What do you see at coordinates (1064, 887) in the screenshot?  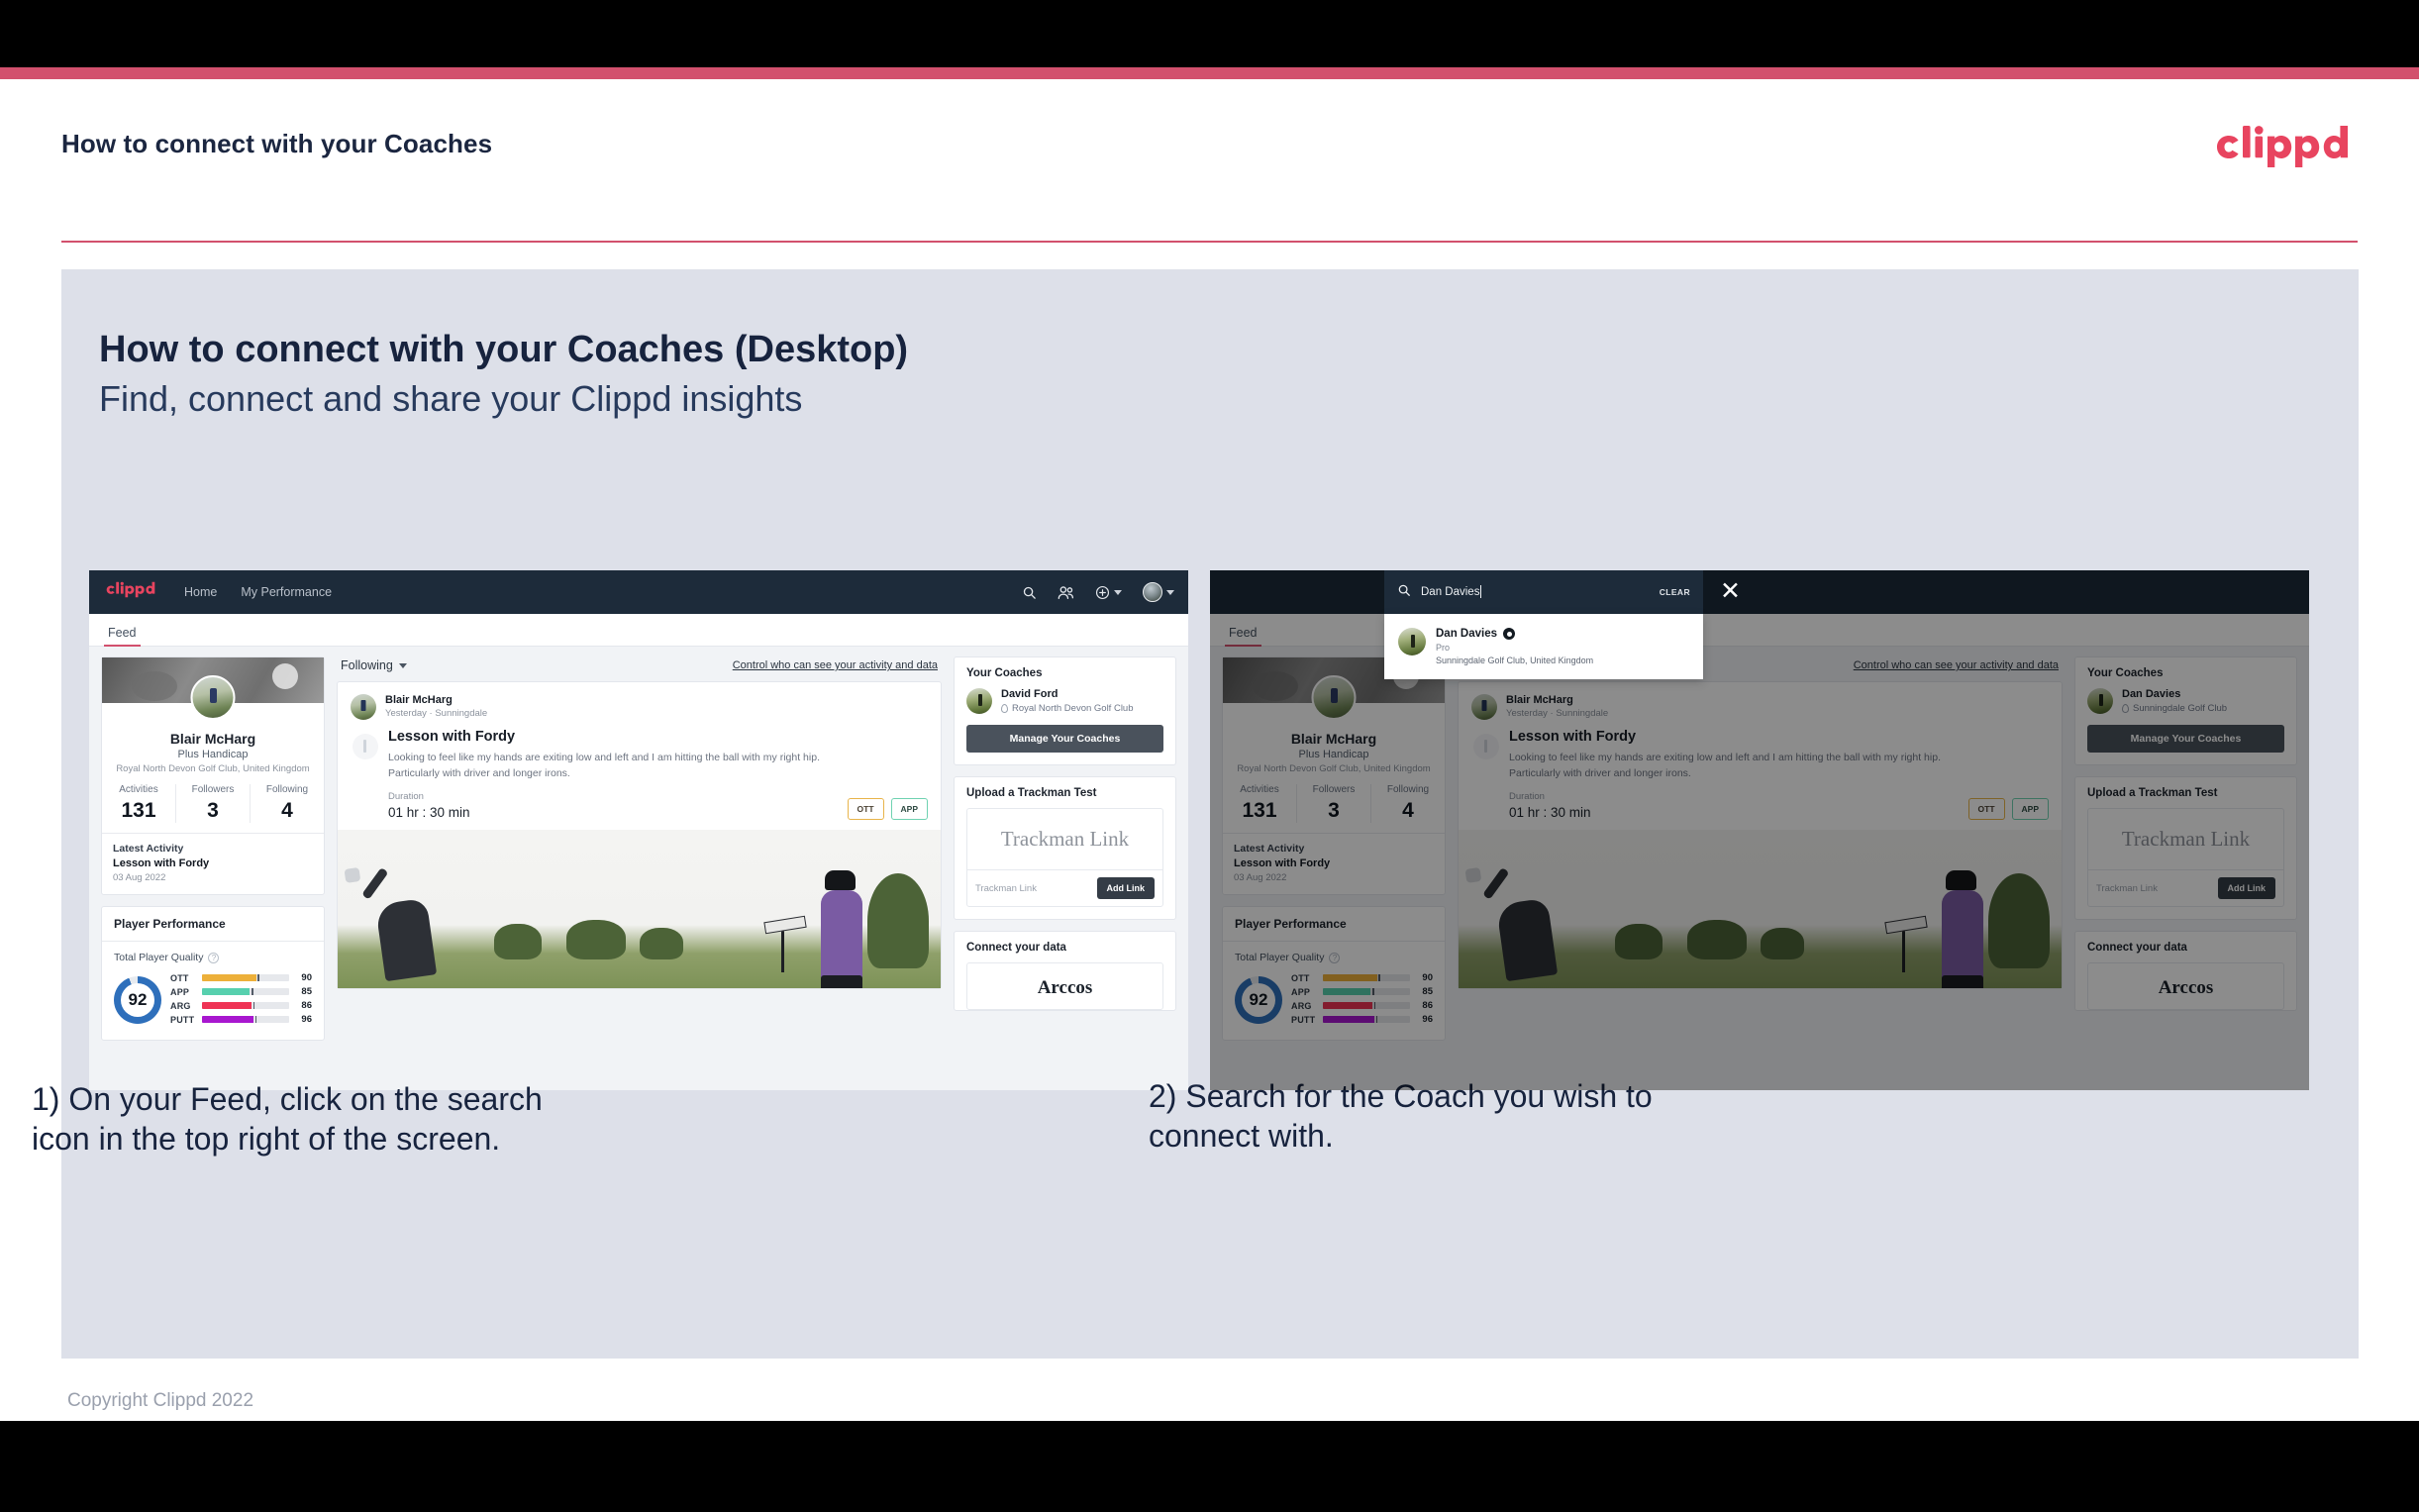 I see `trackman-input-row: Trackman Link Add Link` at bounding box center [1064, 887].